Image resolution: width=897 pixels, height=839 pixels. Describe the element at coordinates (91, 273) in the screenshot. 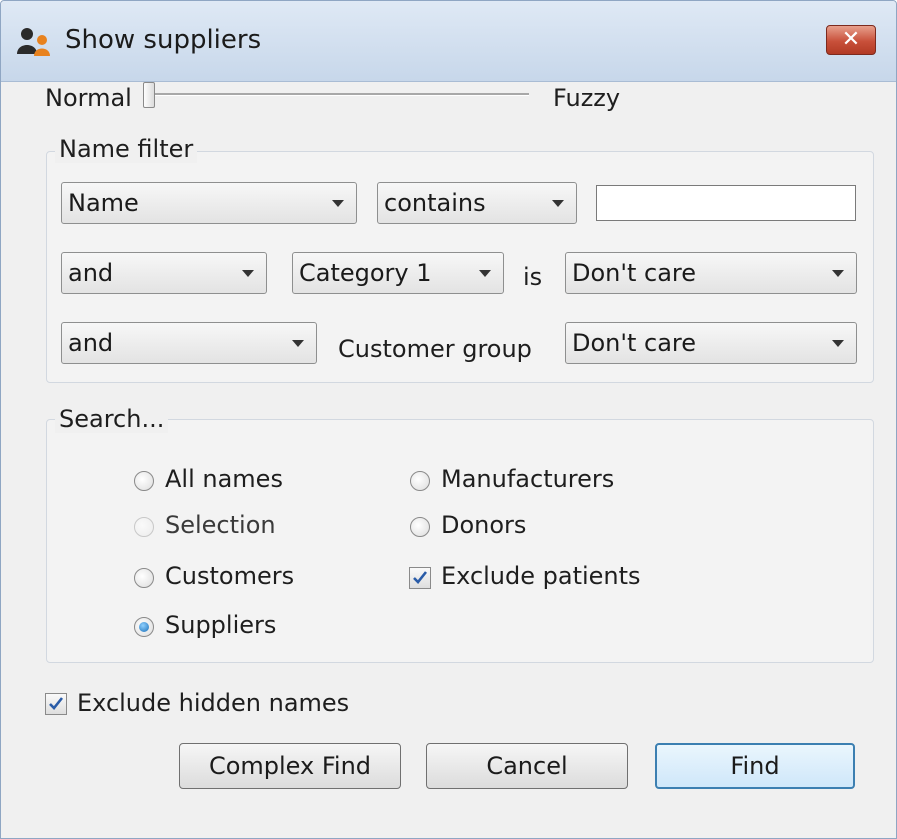

I see `conjunction-value-1: and` at that location.